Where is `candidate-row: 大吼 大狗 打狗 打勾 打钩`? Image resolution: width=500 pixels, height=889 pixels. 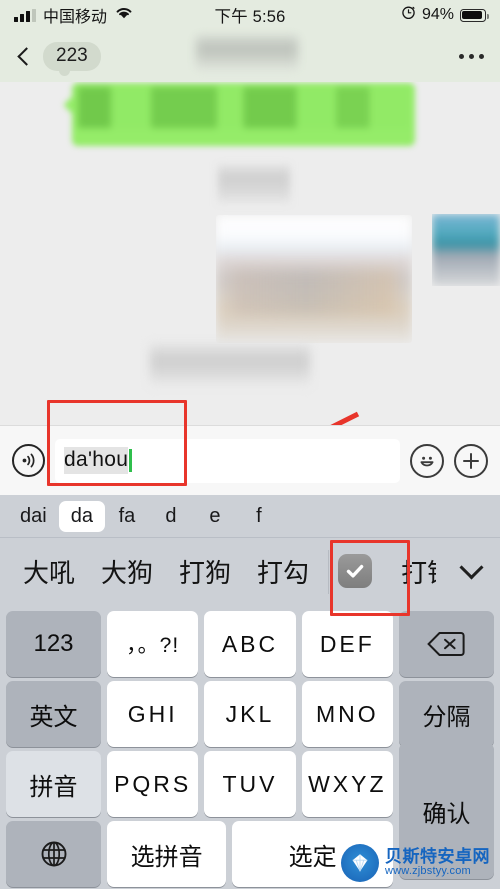 candidate-row: 大吼 大狗 打狗 打勾 打钩 is located at coordinates (250, 571).